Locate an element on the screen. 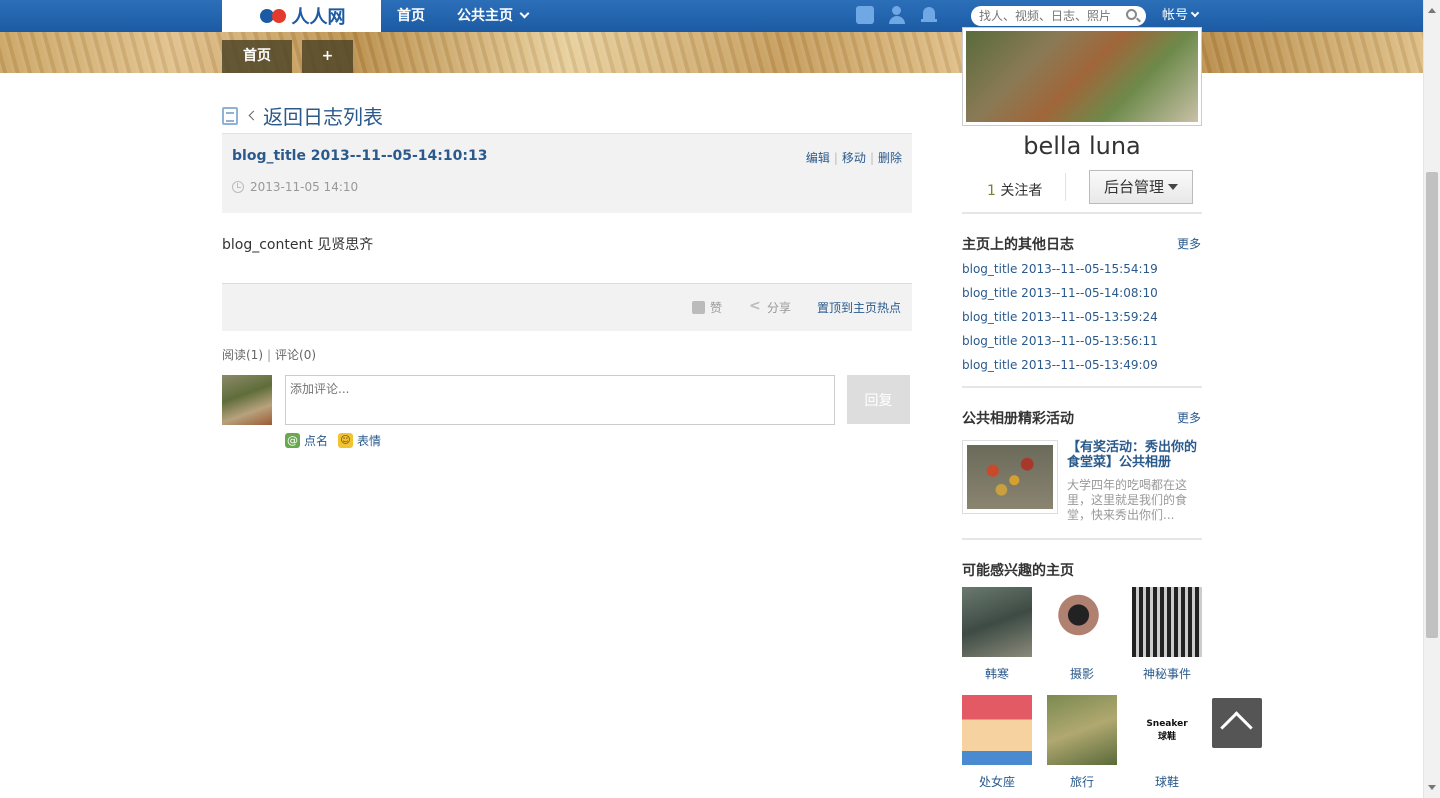  notification-icons is located at coordinates (897, 15).